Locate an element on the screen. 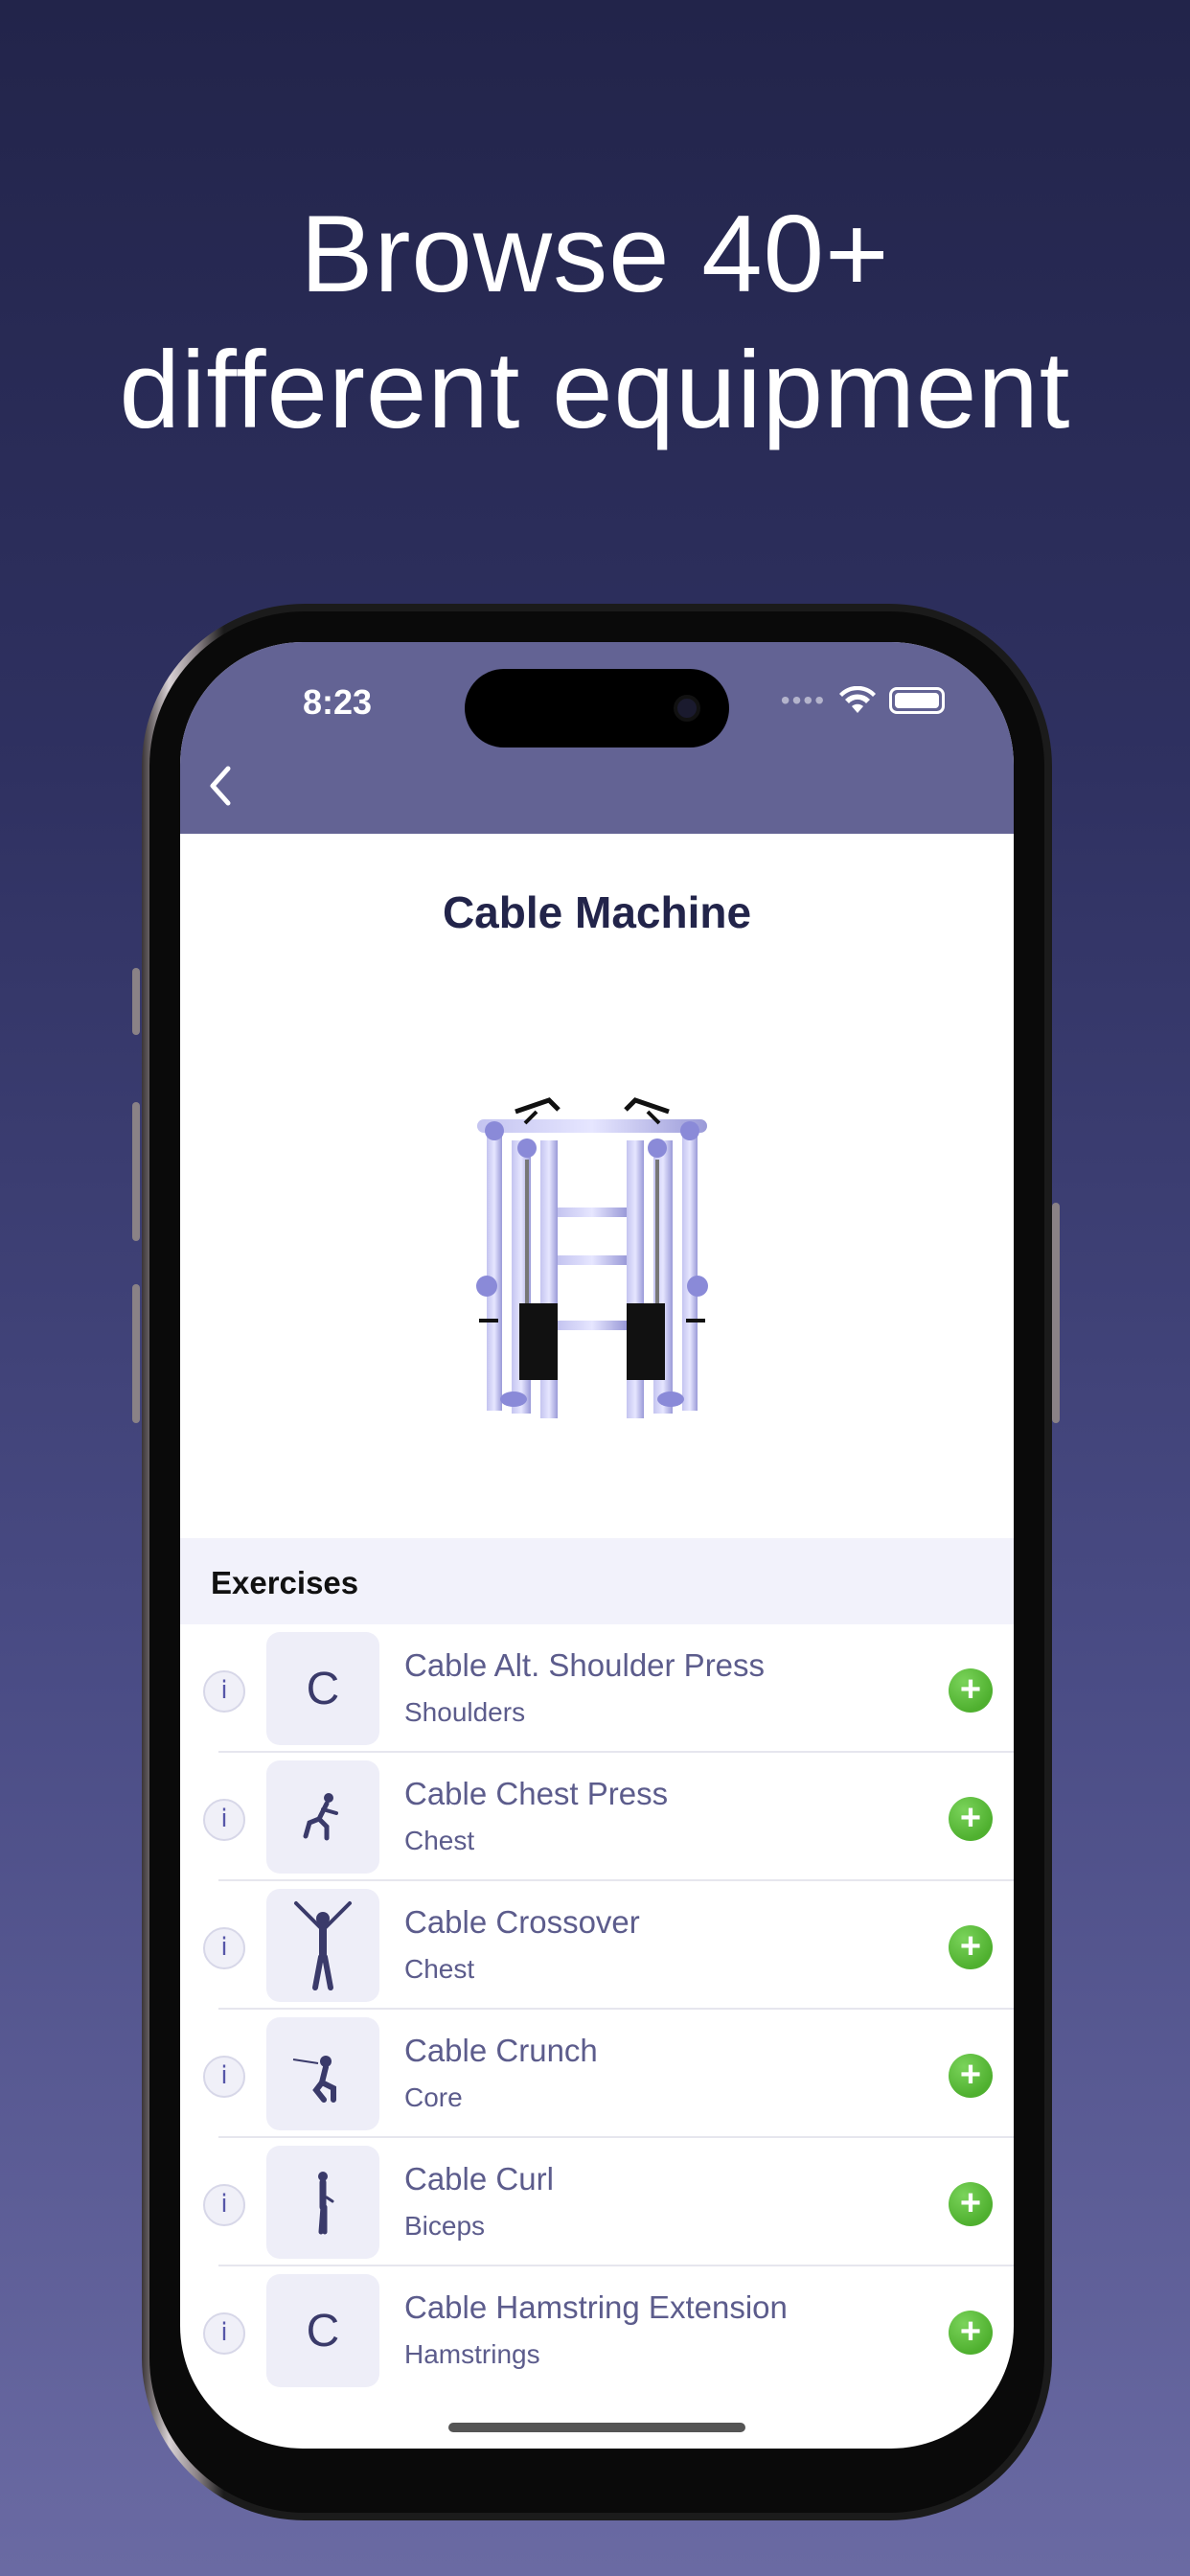 The height and width of the screenshot is (2576, 1190). list-item: i Cable Chest Press Chest + is located at coordinates (597, 1817).